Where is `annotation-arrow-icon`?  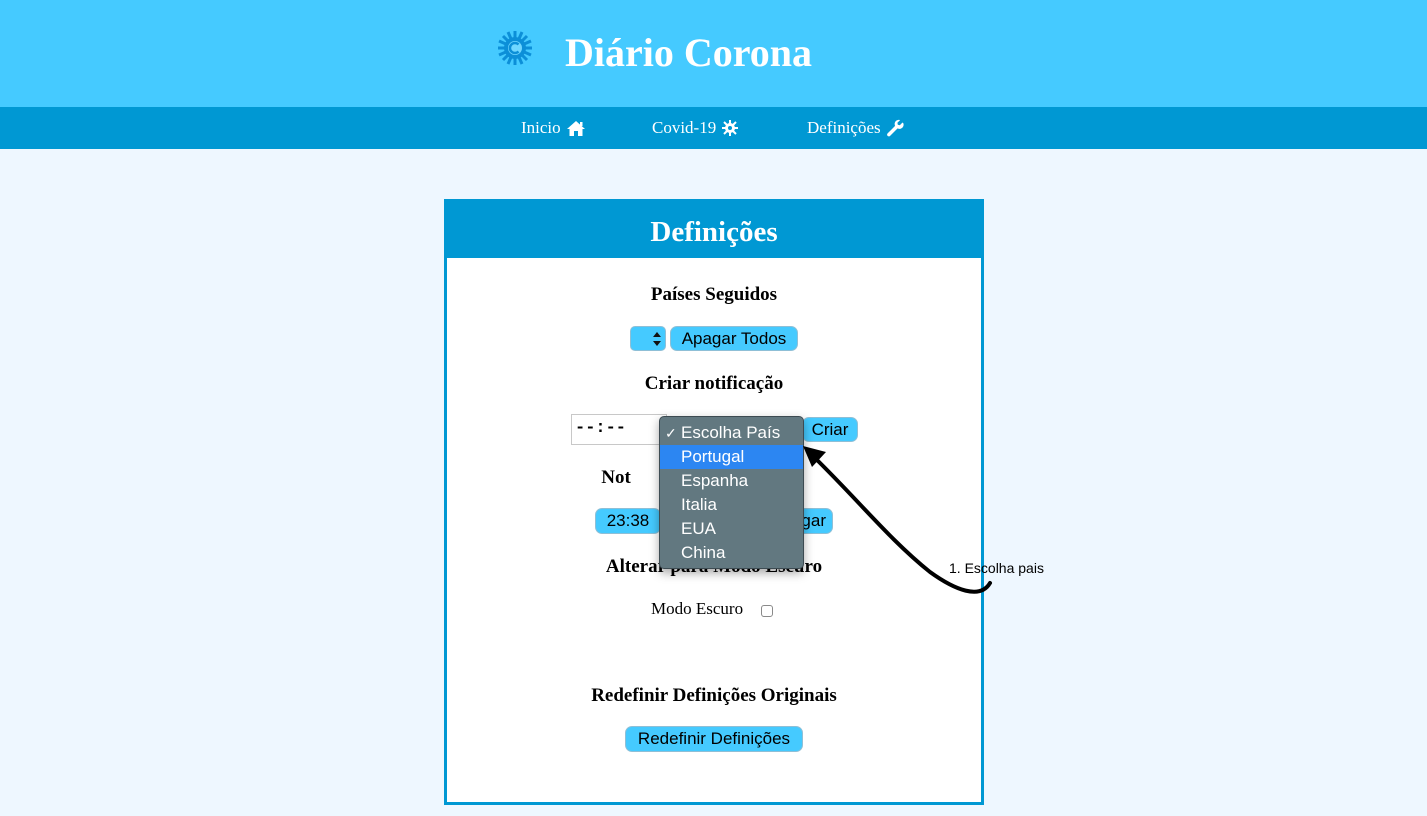
annotation-arrow-icon is located at coordinates (897, 520).